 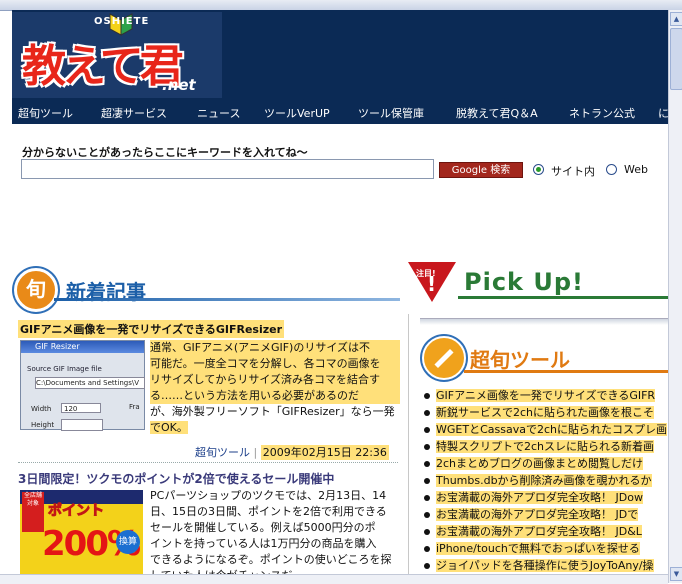 What do you see at coordinates (272, 411) in the screenshot?
I see `desc-line: が、海外製フリーソフト「GIFResizer」なら一発` at bounding box center [272, 411].